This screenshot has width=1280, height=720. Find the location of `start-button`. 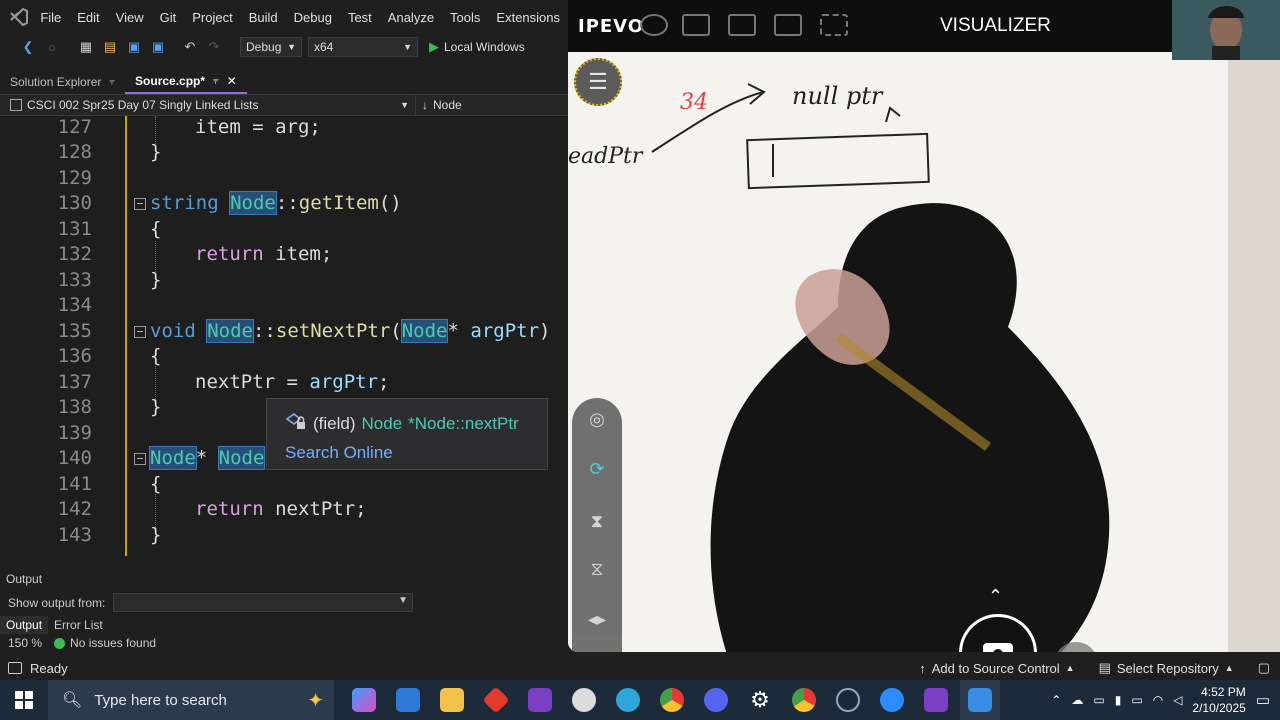

start-button is located at coordinates (24, 700).